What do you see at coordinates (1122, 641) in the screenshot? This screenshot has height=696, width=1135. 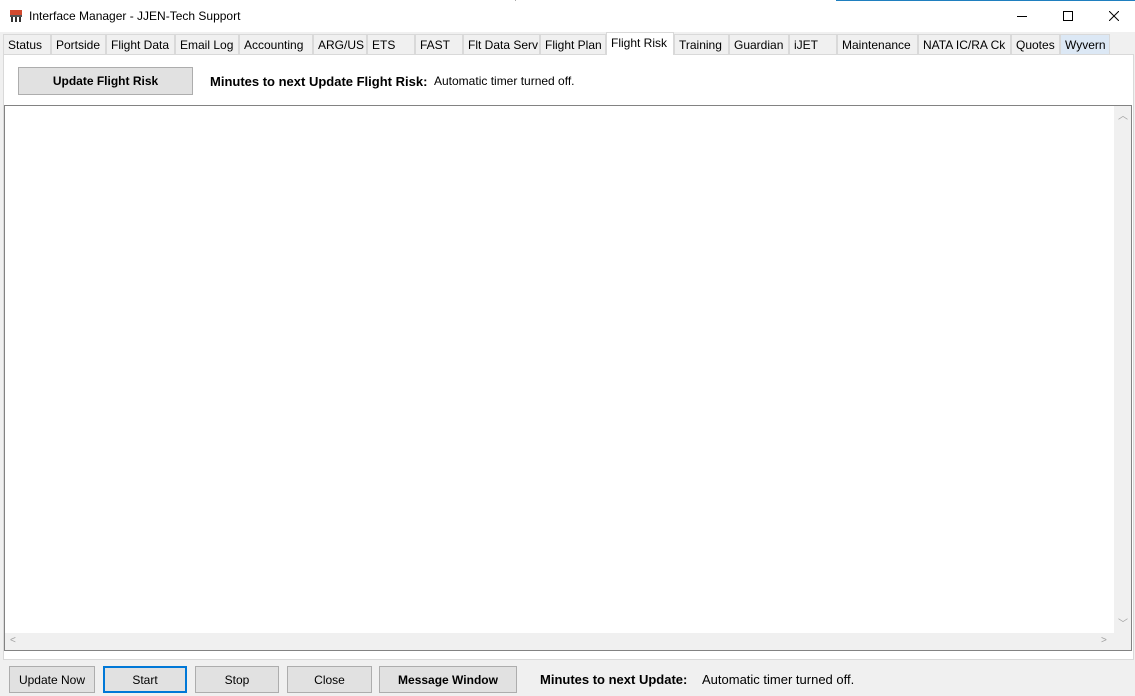 I see `scroll-corner` at bounding box center [1122, 641].